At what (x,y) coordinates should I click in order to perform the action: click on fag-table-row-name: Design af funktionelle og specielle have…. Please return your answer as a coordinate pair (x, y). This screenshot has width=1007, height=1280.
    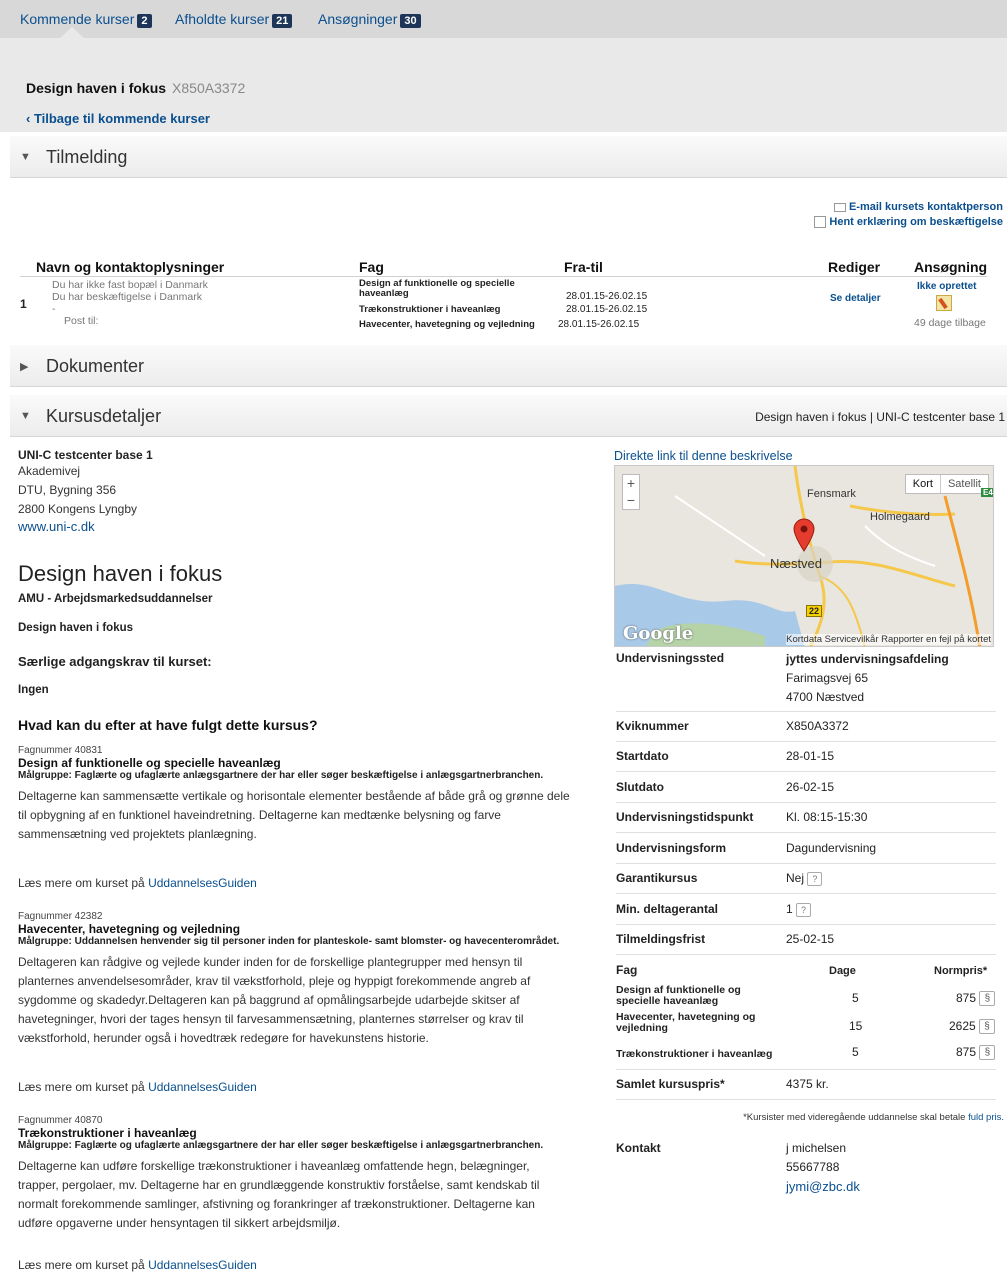
    Looking at the image, I should click on (678, 995).